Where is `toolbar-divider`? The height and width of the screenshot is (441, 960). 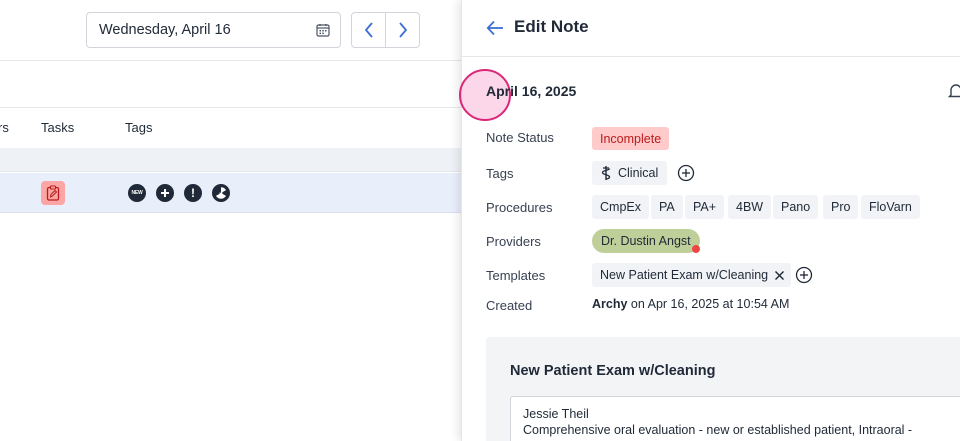
toolbar-divider is located at coordinates (230, 60).